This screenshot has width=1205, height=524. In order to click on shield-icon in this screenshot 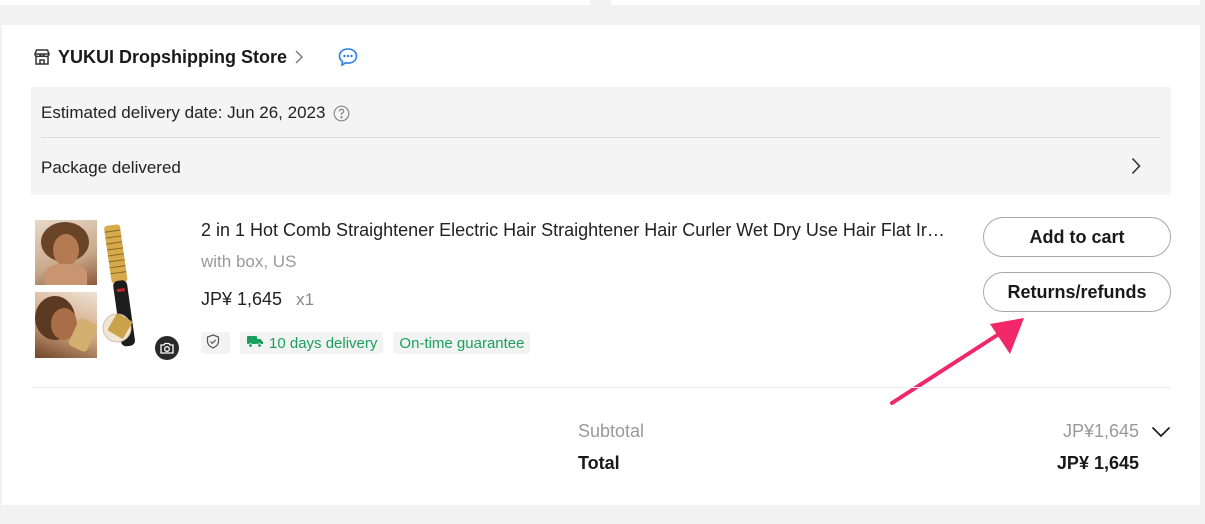, I will do `click(215, 343)`.